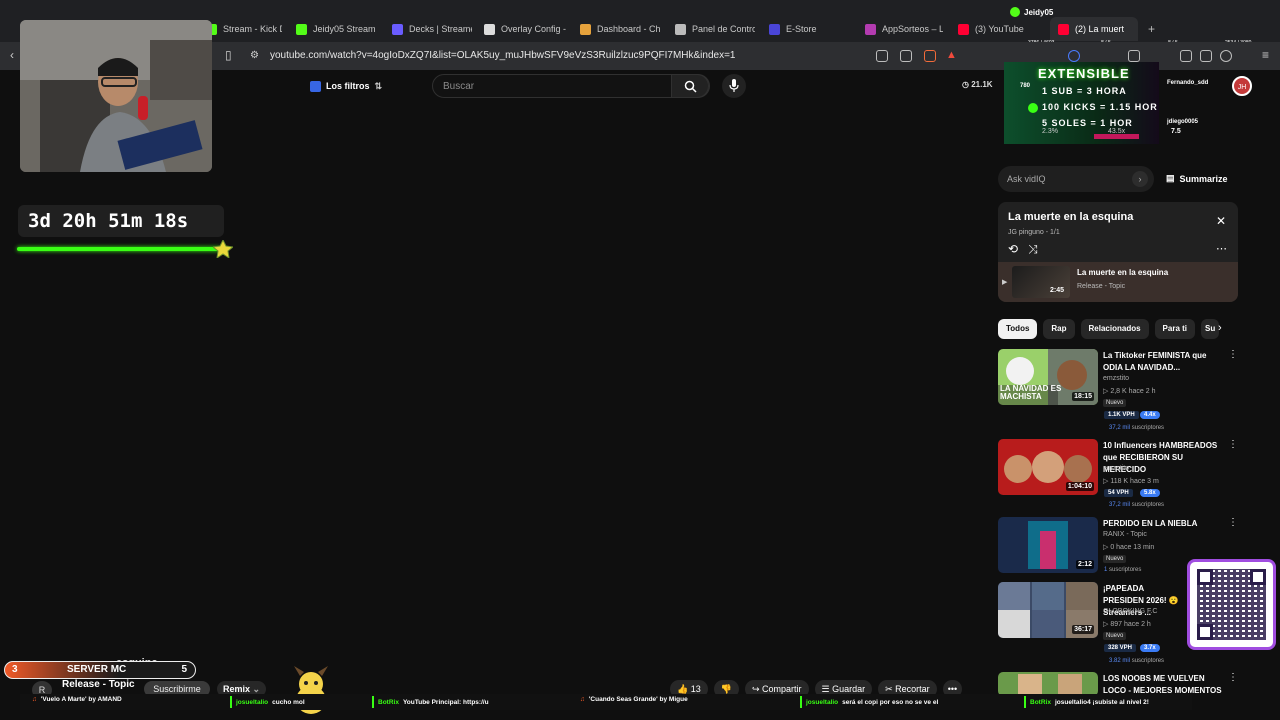 This screenshot has height=720, width=1280. Describe the element at coordinates (1206, 56) in the screenshot. I see `wallet-icon` at that location.